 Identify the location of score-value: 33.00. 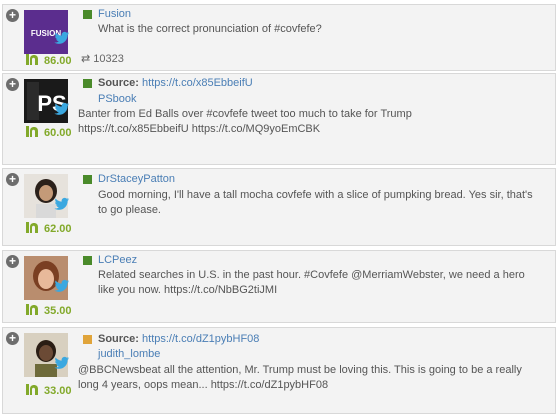
(58, 391).